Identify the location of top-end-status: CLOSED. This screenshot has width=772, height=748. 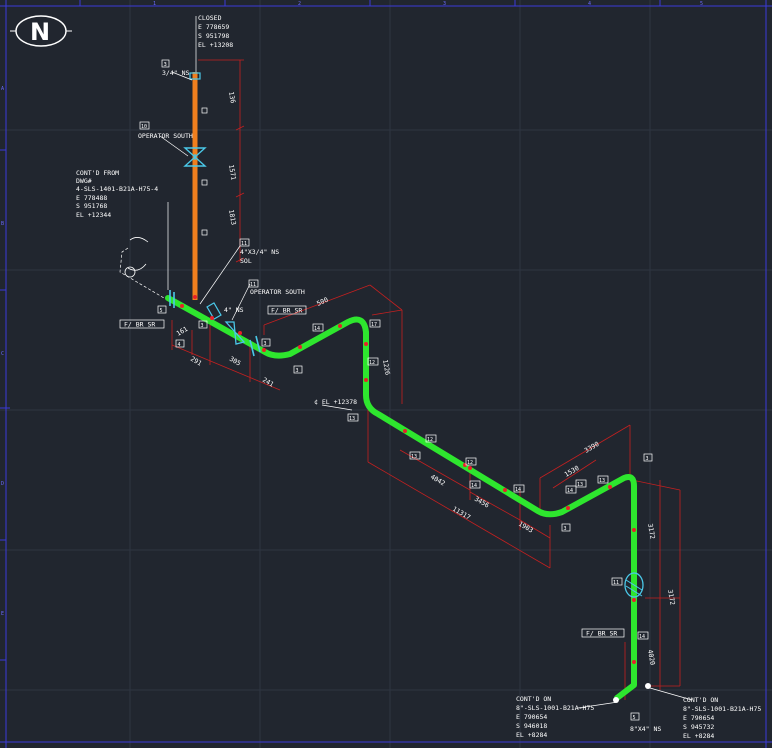
(210, 18).